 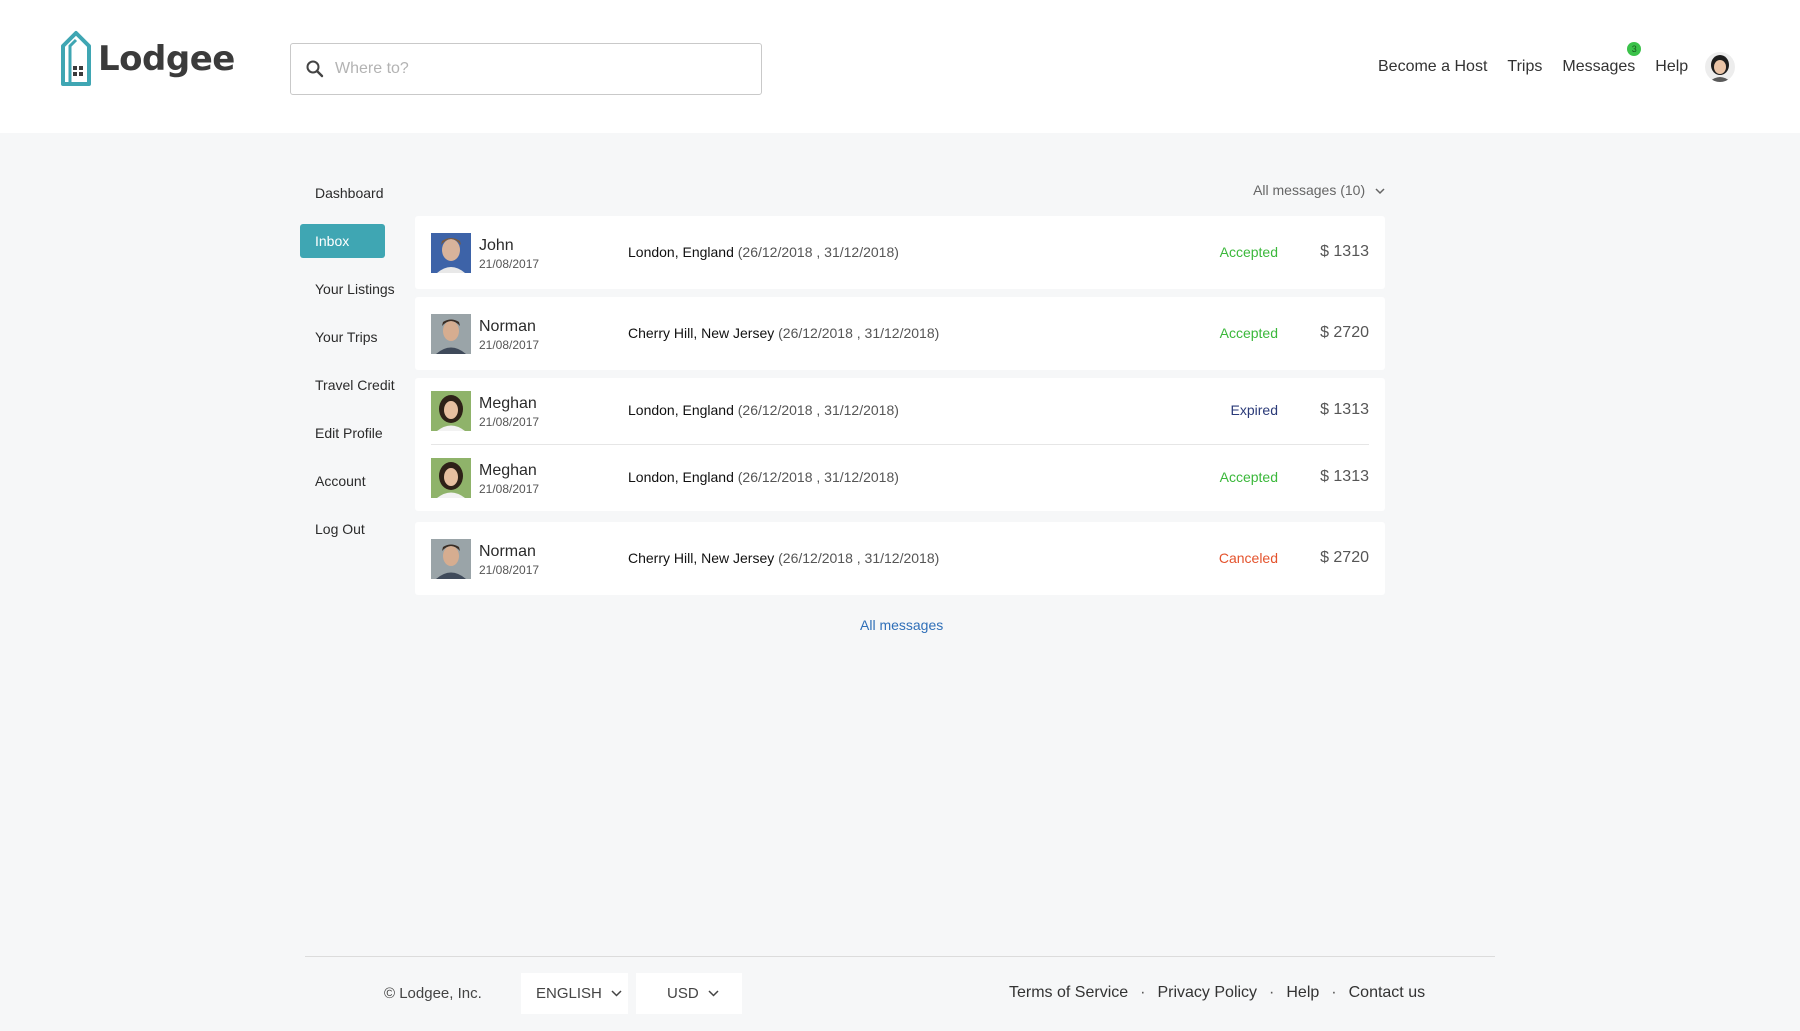 What do you see at coordinates (166, 59) in the screenshot?
I see `logo-text: Lodgee` at bounding box center [166, 59].